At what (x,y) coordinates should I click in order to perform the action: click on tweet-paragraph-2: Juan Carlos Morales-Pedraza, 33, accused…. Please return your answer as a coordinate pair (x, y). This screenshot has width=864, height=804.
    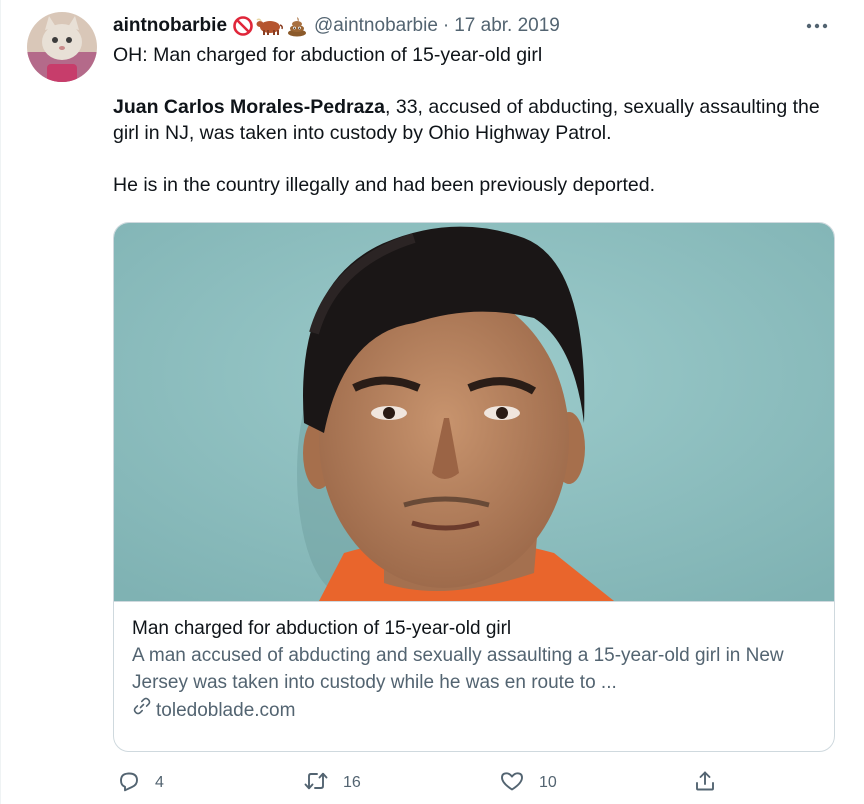
    Looking at the image, I should click on (473, 120).